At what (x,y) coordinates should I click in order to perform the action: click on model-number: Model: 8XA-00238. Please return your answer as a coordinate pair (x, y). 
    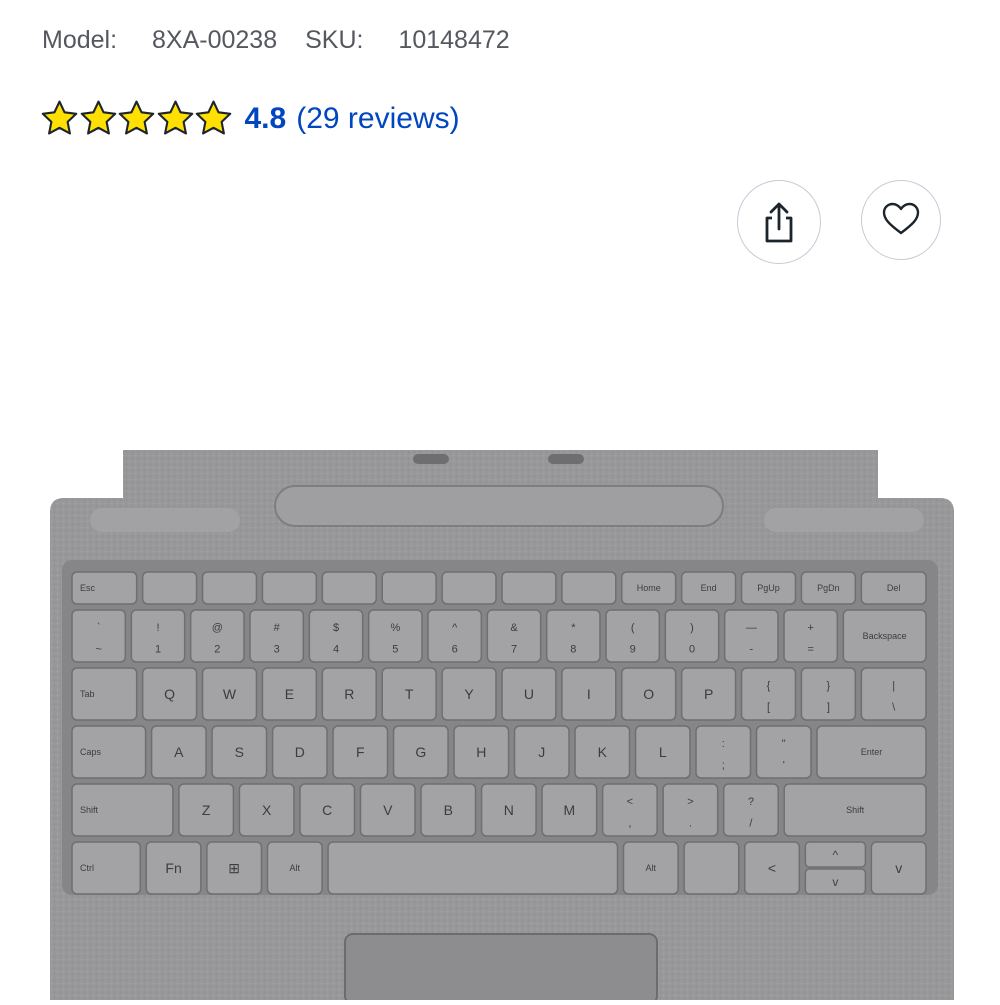
    Looking at the image, I should click on (160, 40).